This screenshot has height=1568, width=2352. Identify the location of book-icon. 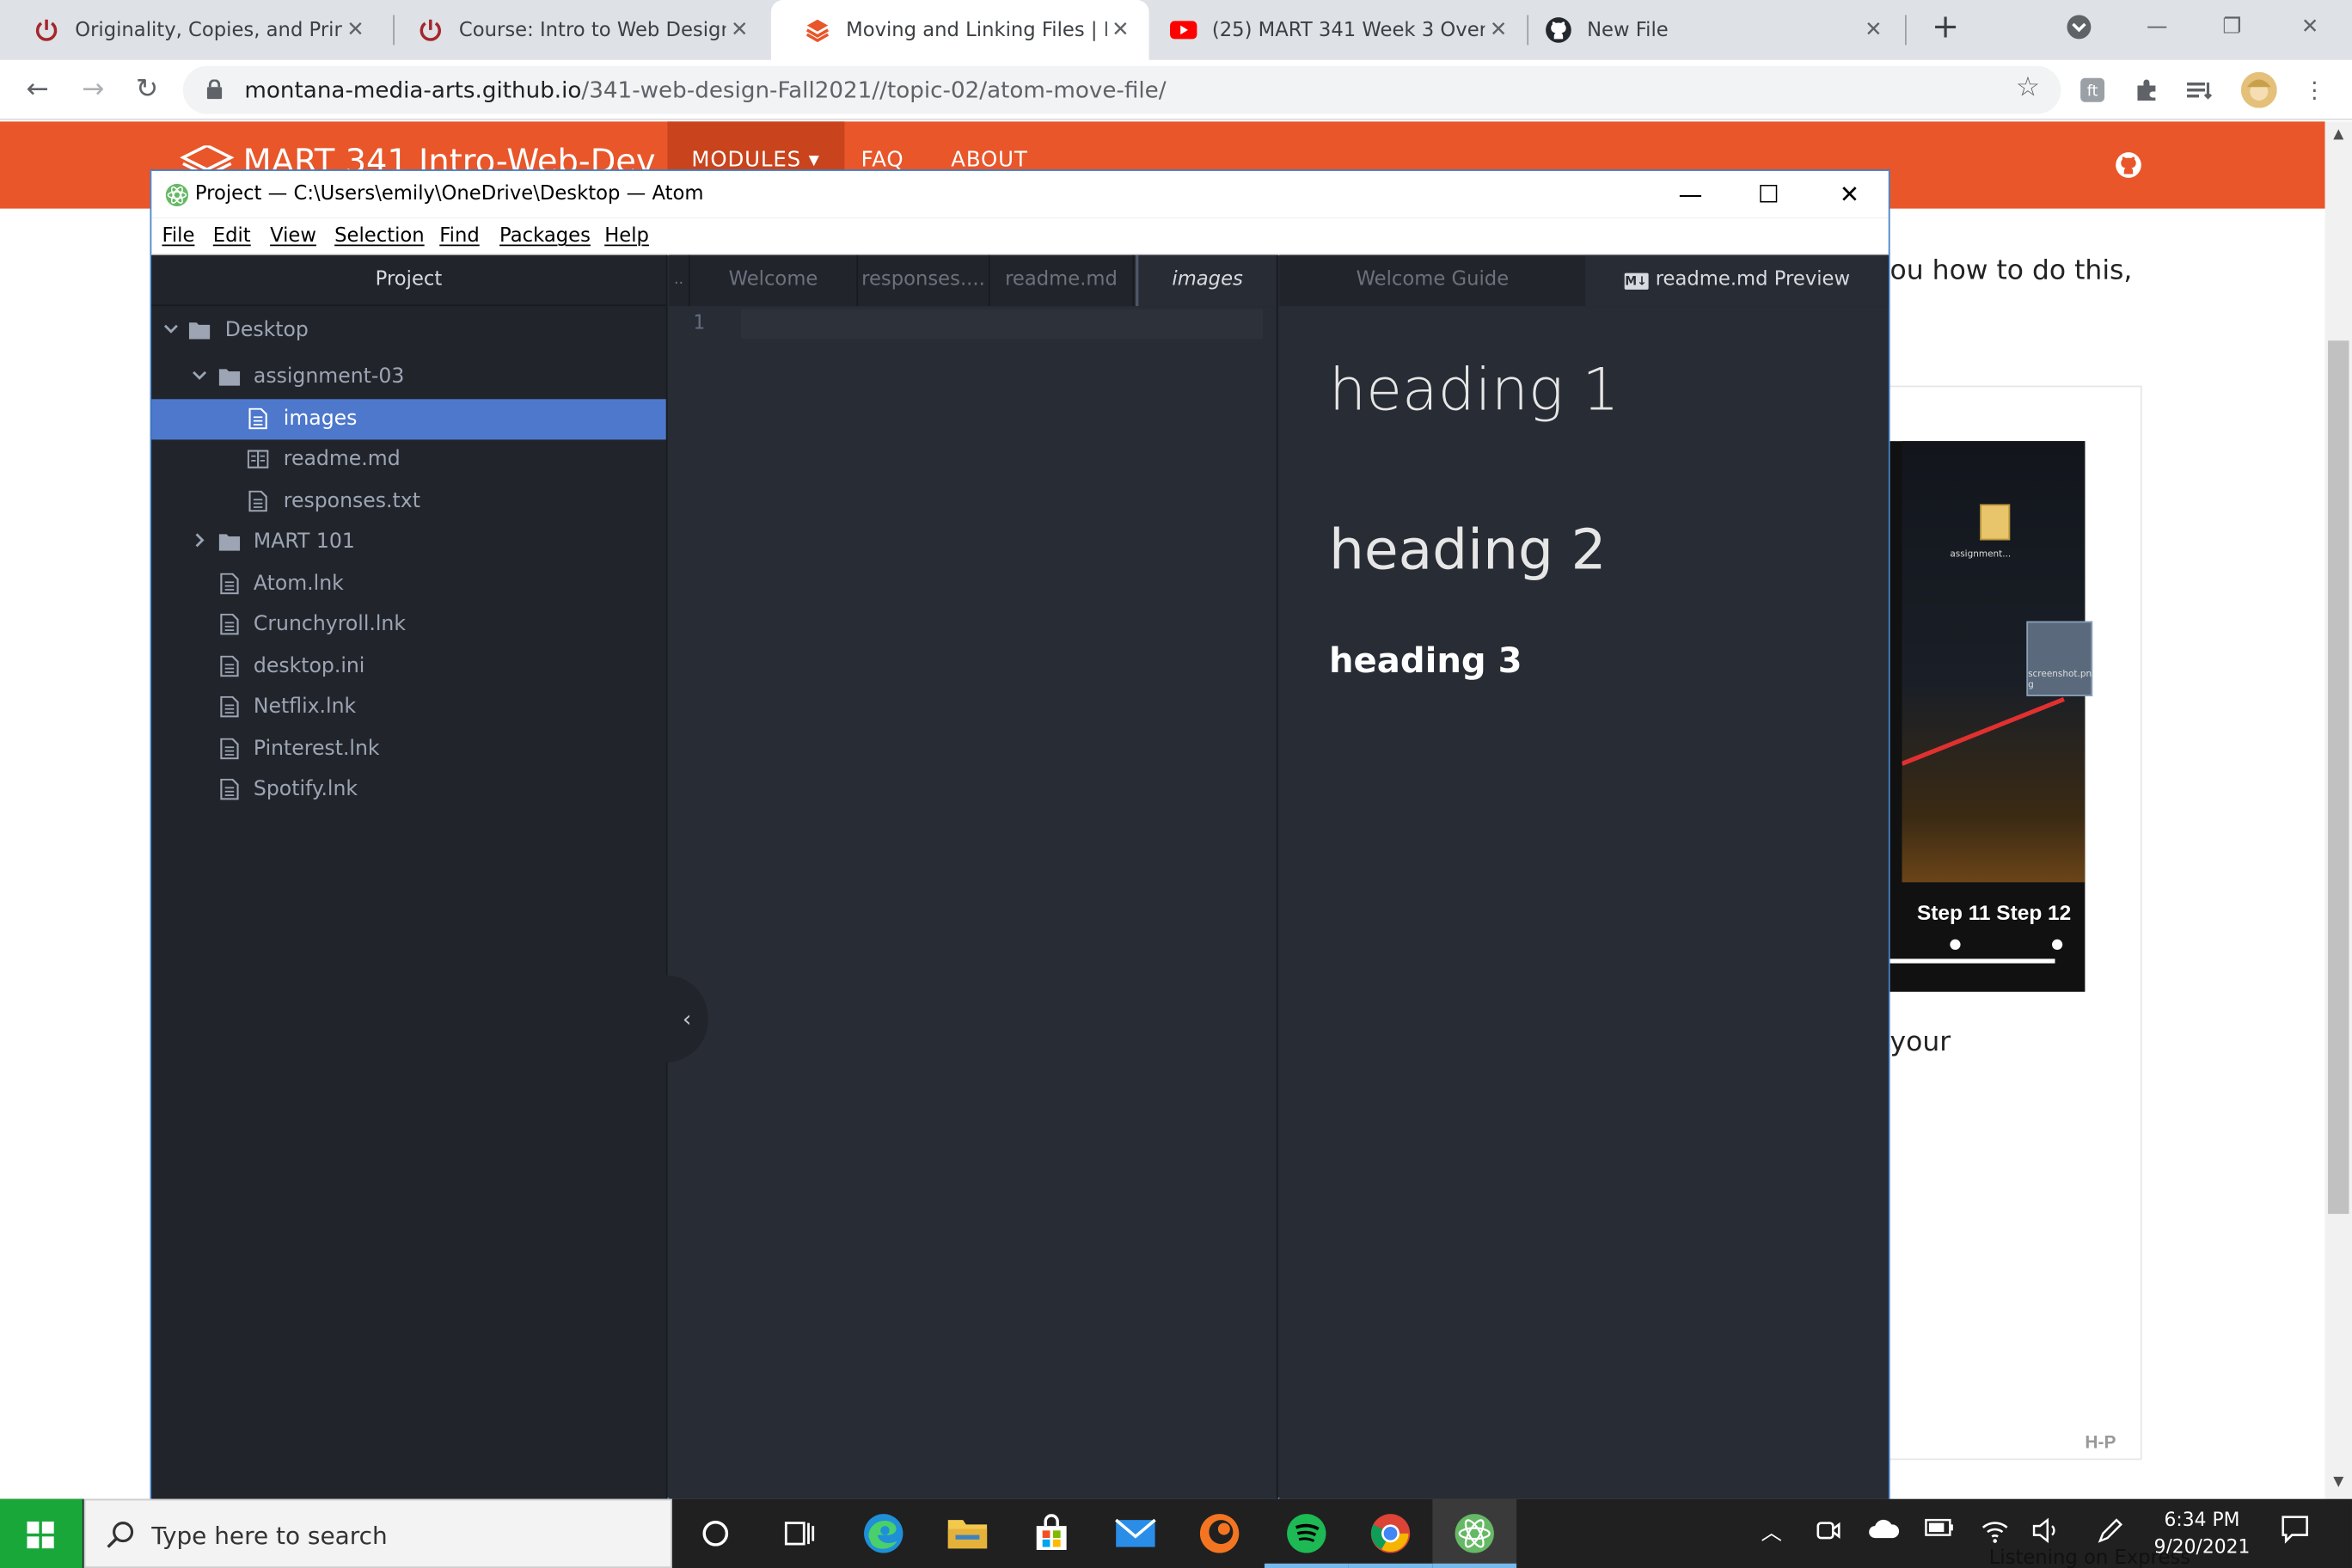
(258, 459).